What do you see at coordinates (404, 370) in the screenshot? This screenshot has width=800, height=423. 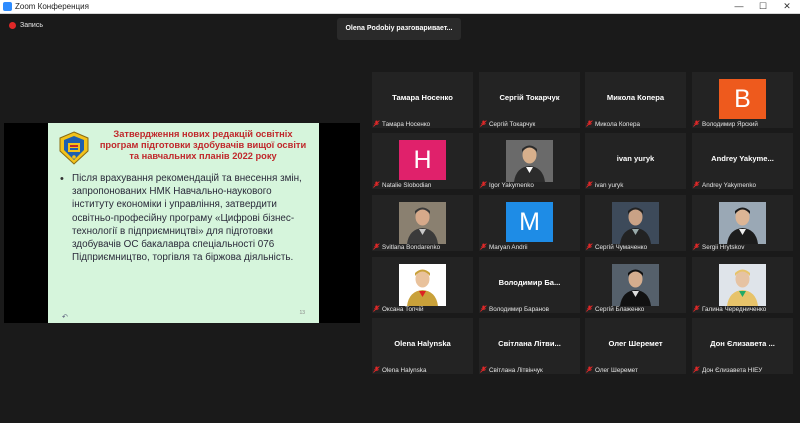 I see `participant-label-text: Olena Halynska` at bounding box center [404, 370].